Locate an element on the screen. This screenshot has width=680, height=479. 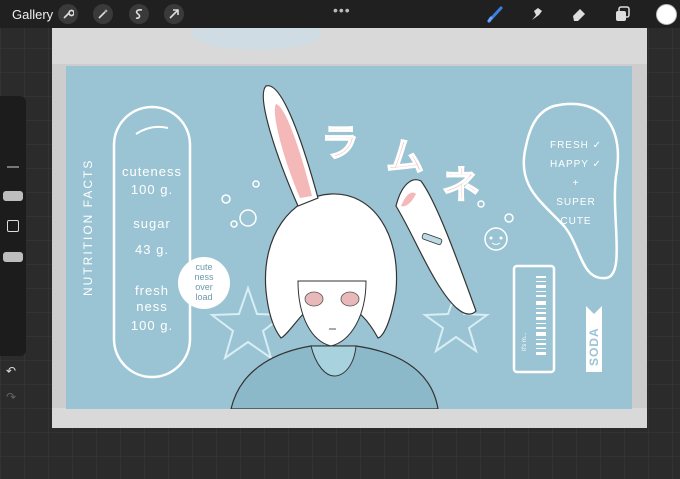
kana-ne: ネ is located at coordinates (461, 186).